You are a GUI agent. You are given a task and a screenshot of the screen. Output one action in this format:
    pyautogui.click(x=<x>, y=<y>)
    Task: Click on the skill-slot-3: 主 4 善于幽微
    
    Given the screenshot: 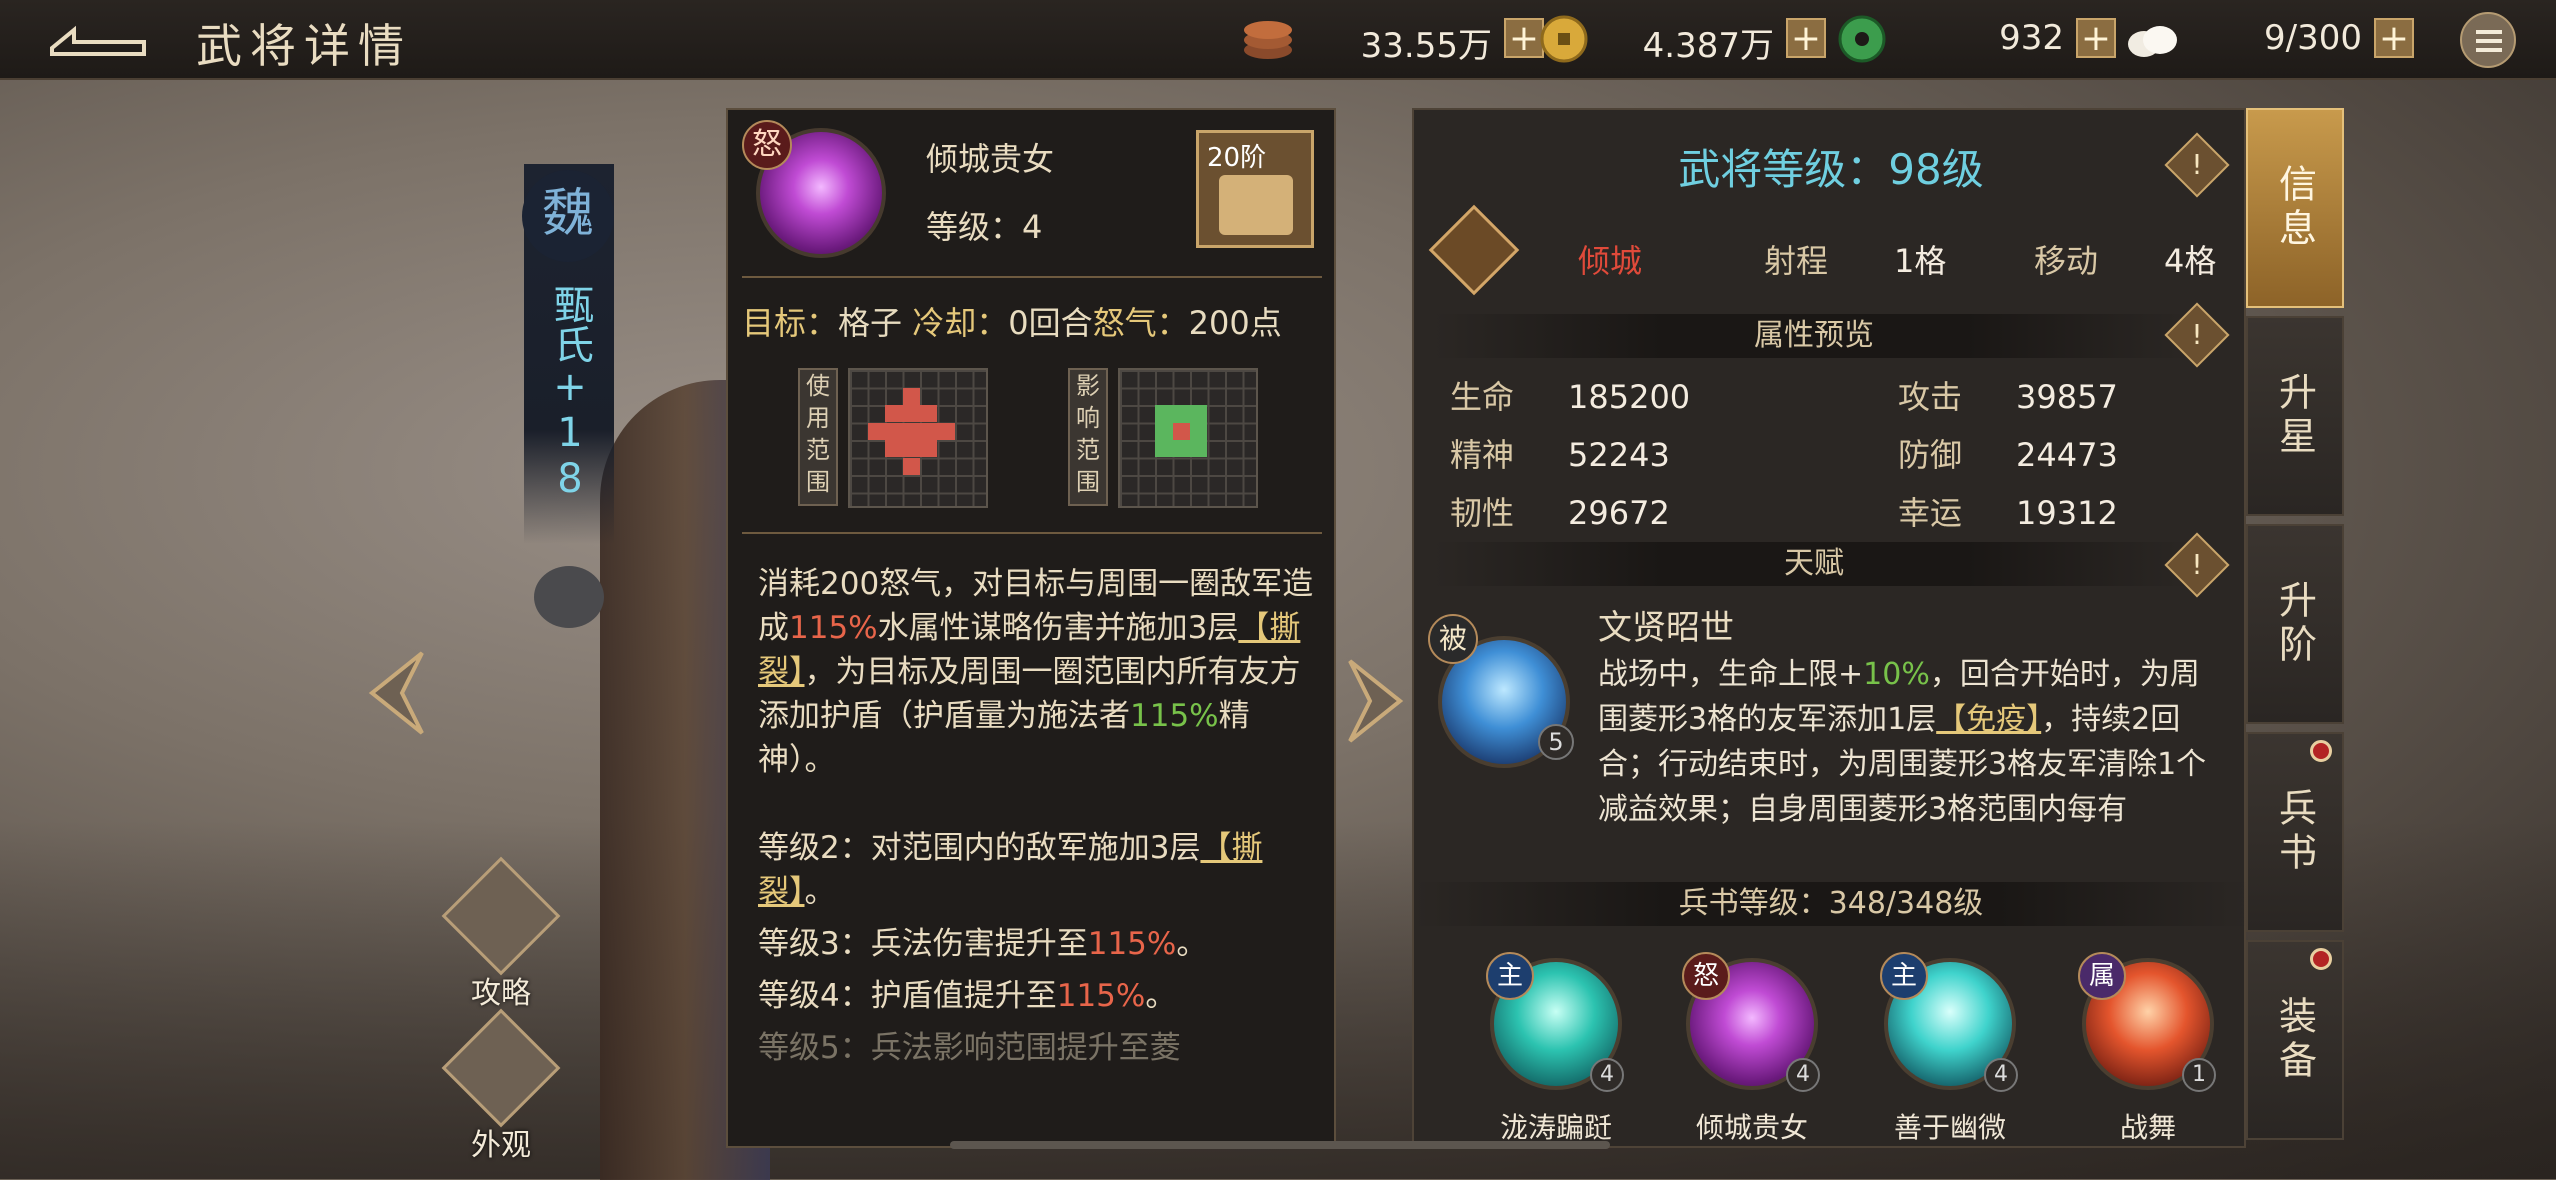 What is the action you would take?
    pyautogui.click(x=1950, y=1049)
    